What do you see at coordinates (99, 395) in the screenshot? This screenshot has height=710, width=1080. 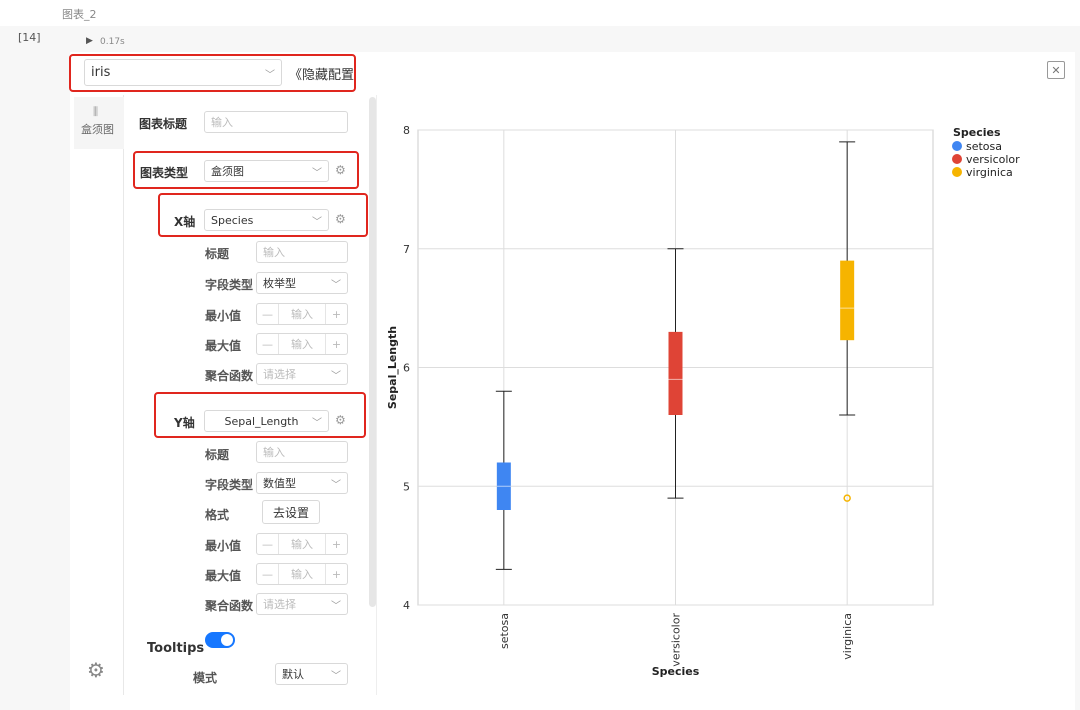 I see `sidebar` at bounding box center [99, 395].